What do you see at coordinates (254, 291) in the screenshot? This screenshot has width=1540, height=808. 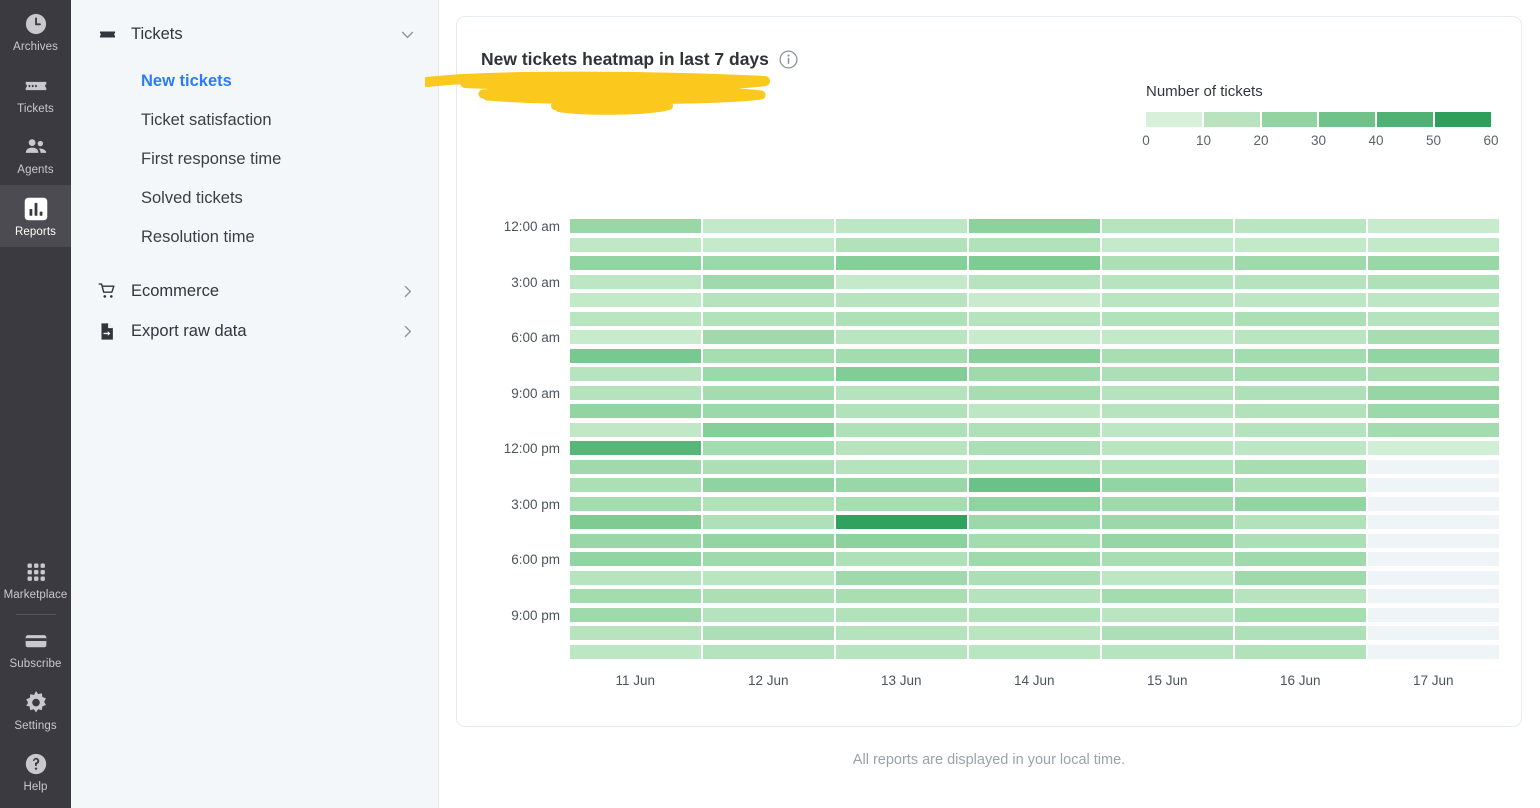 I see `nav-group-ecommerce: Ecommerce` at bounding box center [254, 291].